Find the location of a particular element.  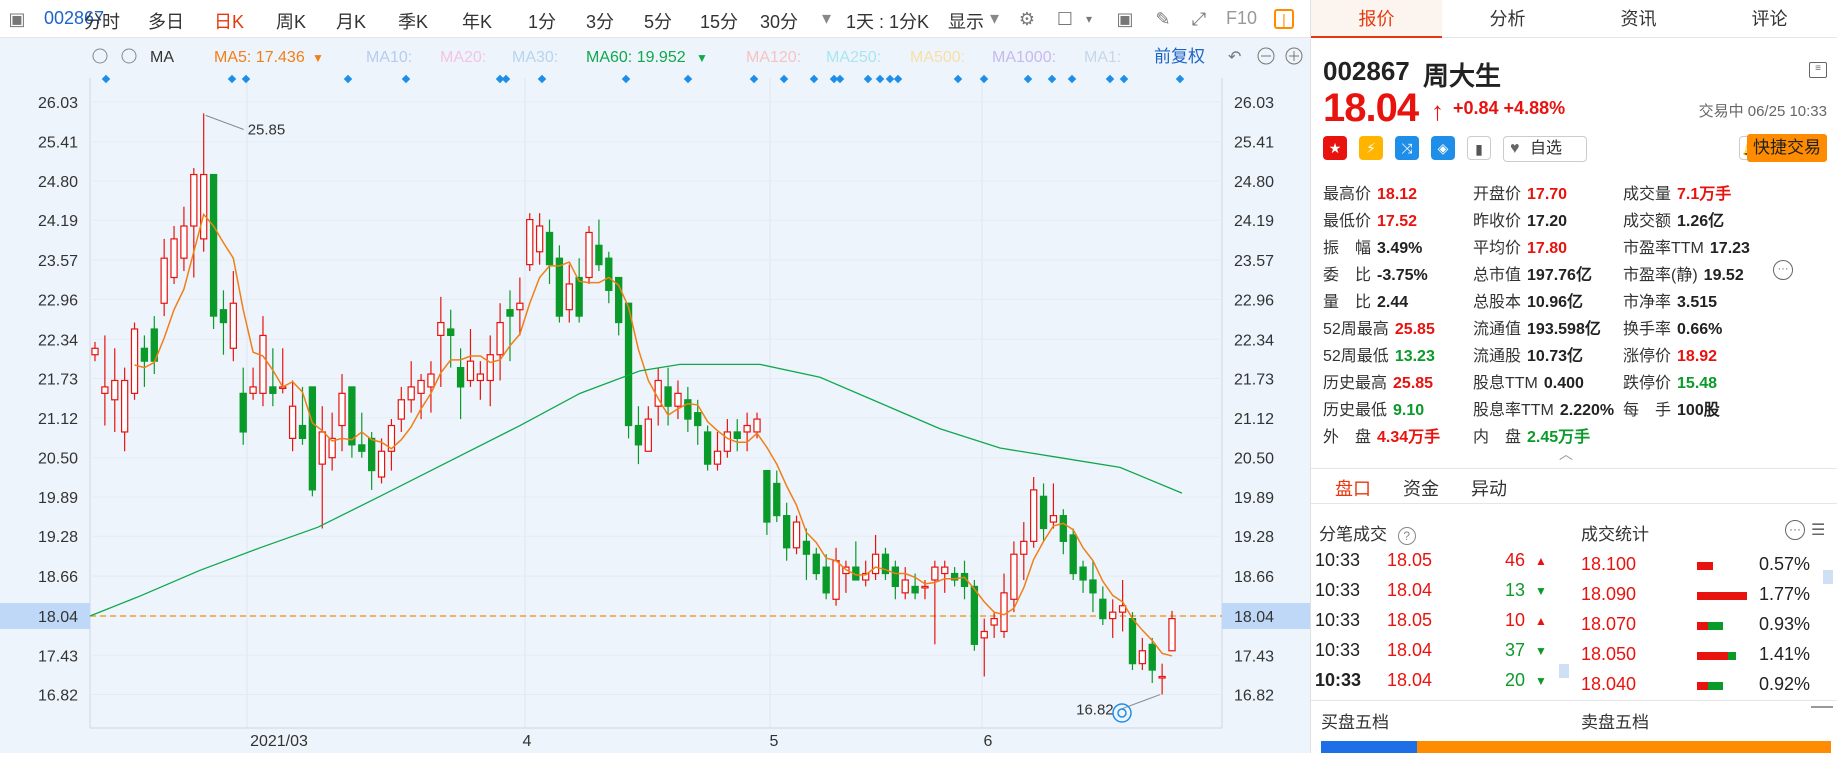

period-tab: 多日 is located at coordinates (166, 21).